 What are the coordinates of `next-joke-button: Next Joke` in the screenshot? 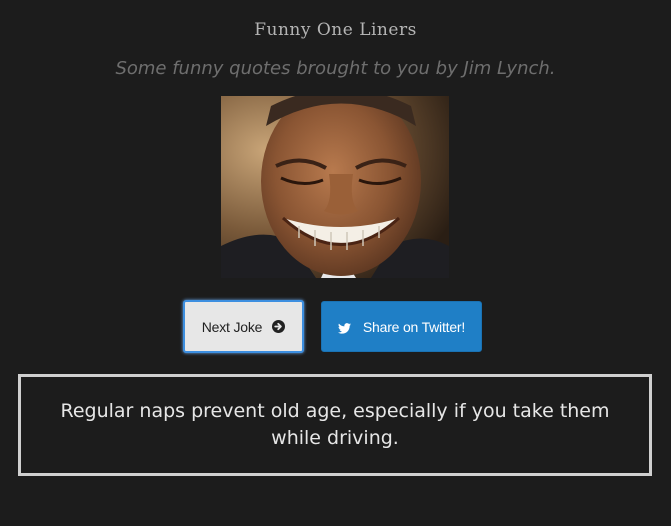 It's located at (243, 326).